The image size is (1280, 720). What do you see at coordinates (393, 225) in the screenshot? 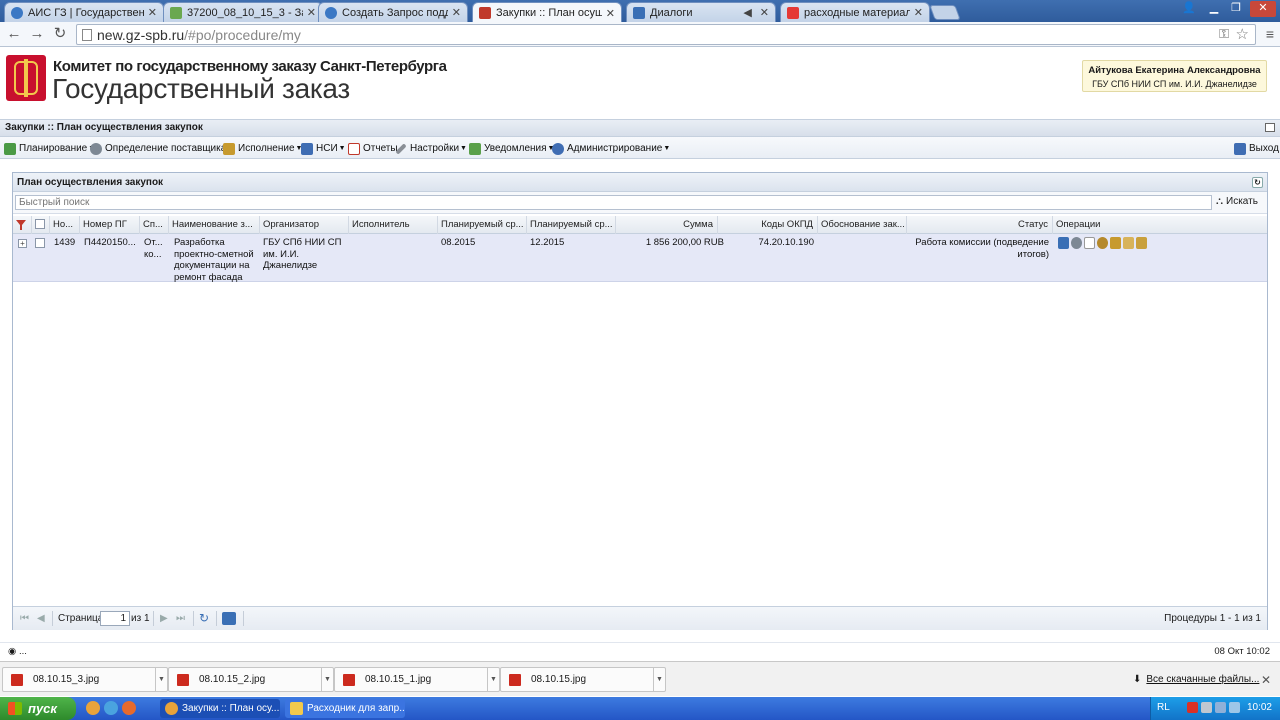
I see `column-executor: Исполнитель` at bounding box center [393, 225].